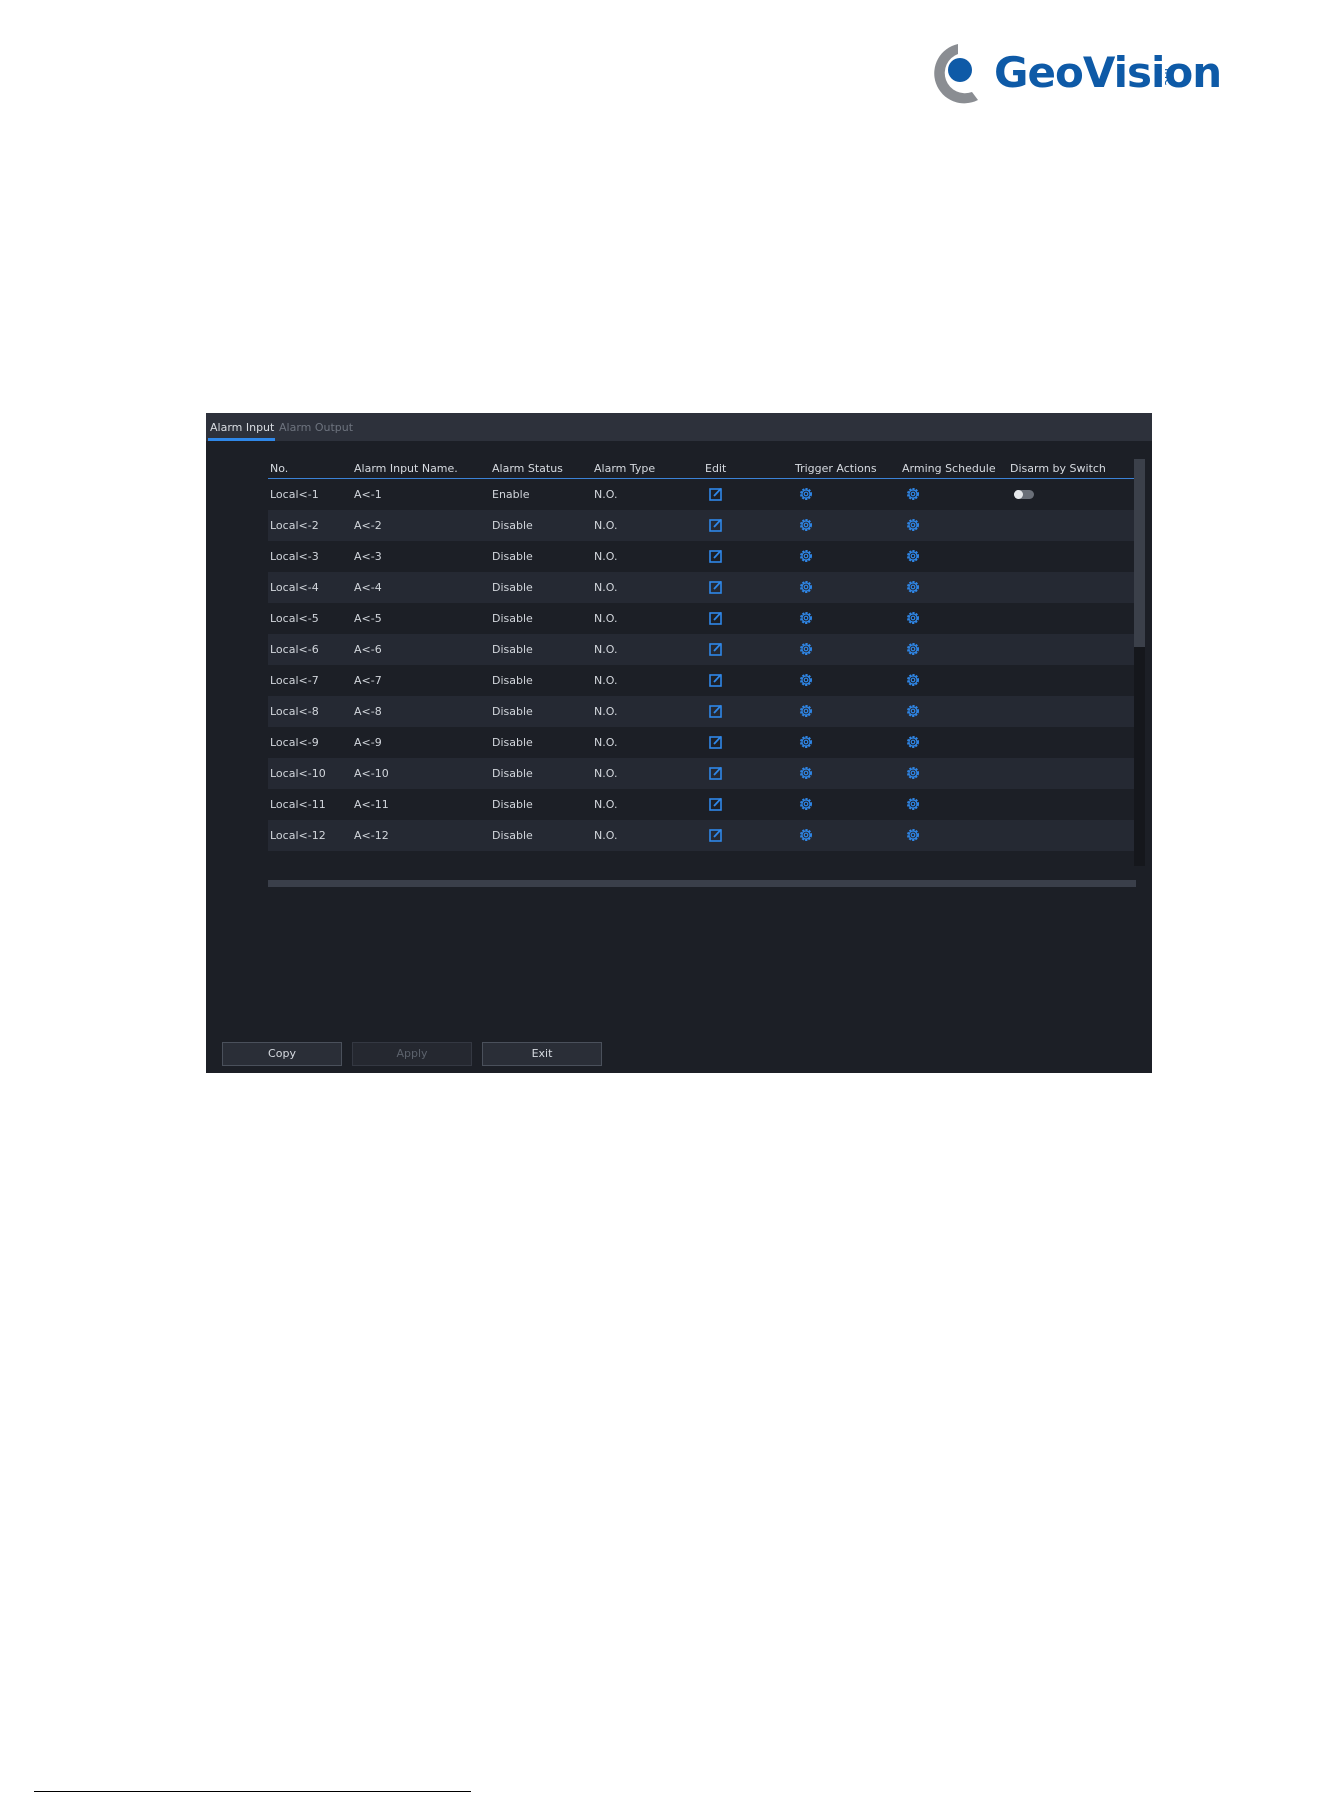 Image resolution: width=1324 pixels, height=1796 pixels. What do you see at coordinates (279, 468) in the screenshot?
I see `column-header-no: No.` at bounding box center [279, 468].